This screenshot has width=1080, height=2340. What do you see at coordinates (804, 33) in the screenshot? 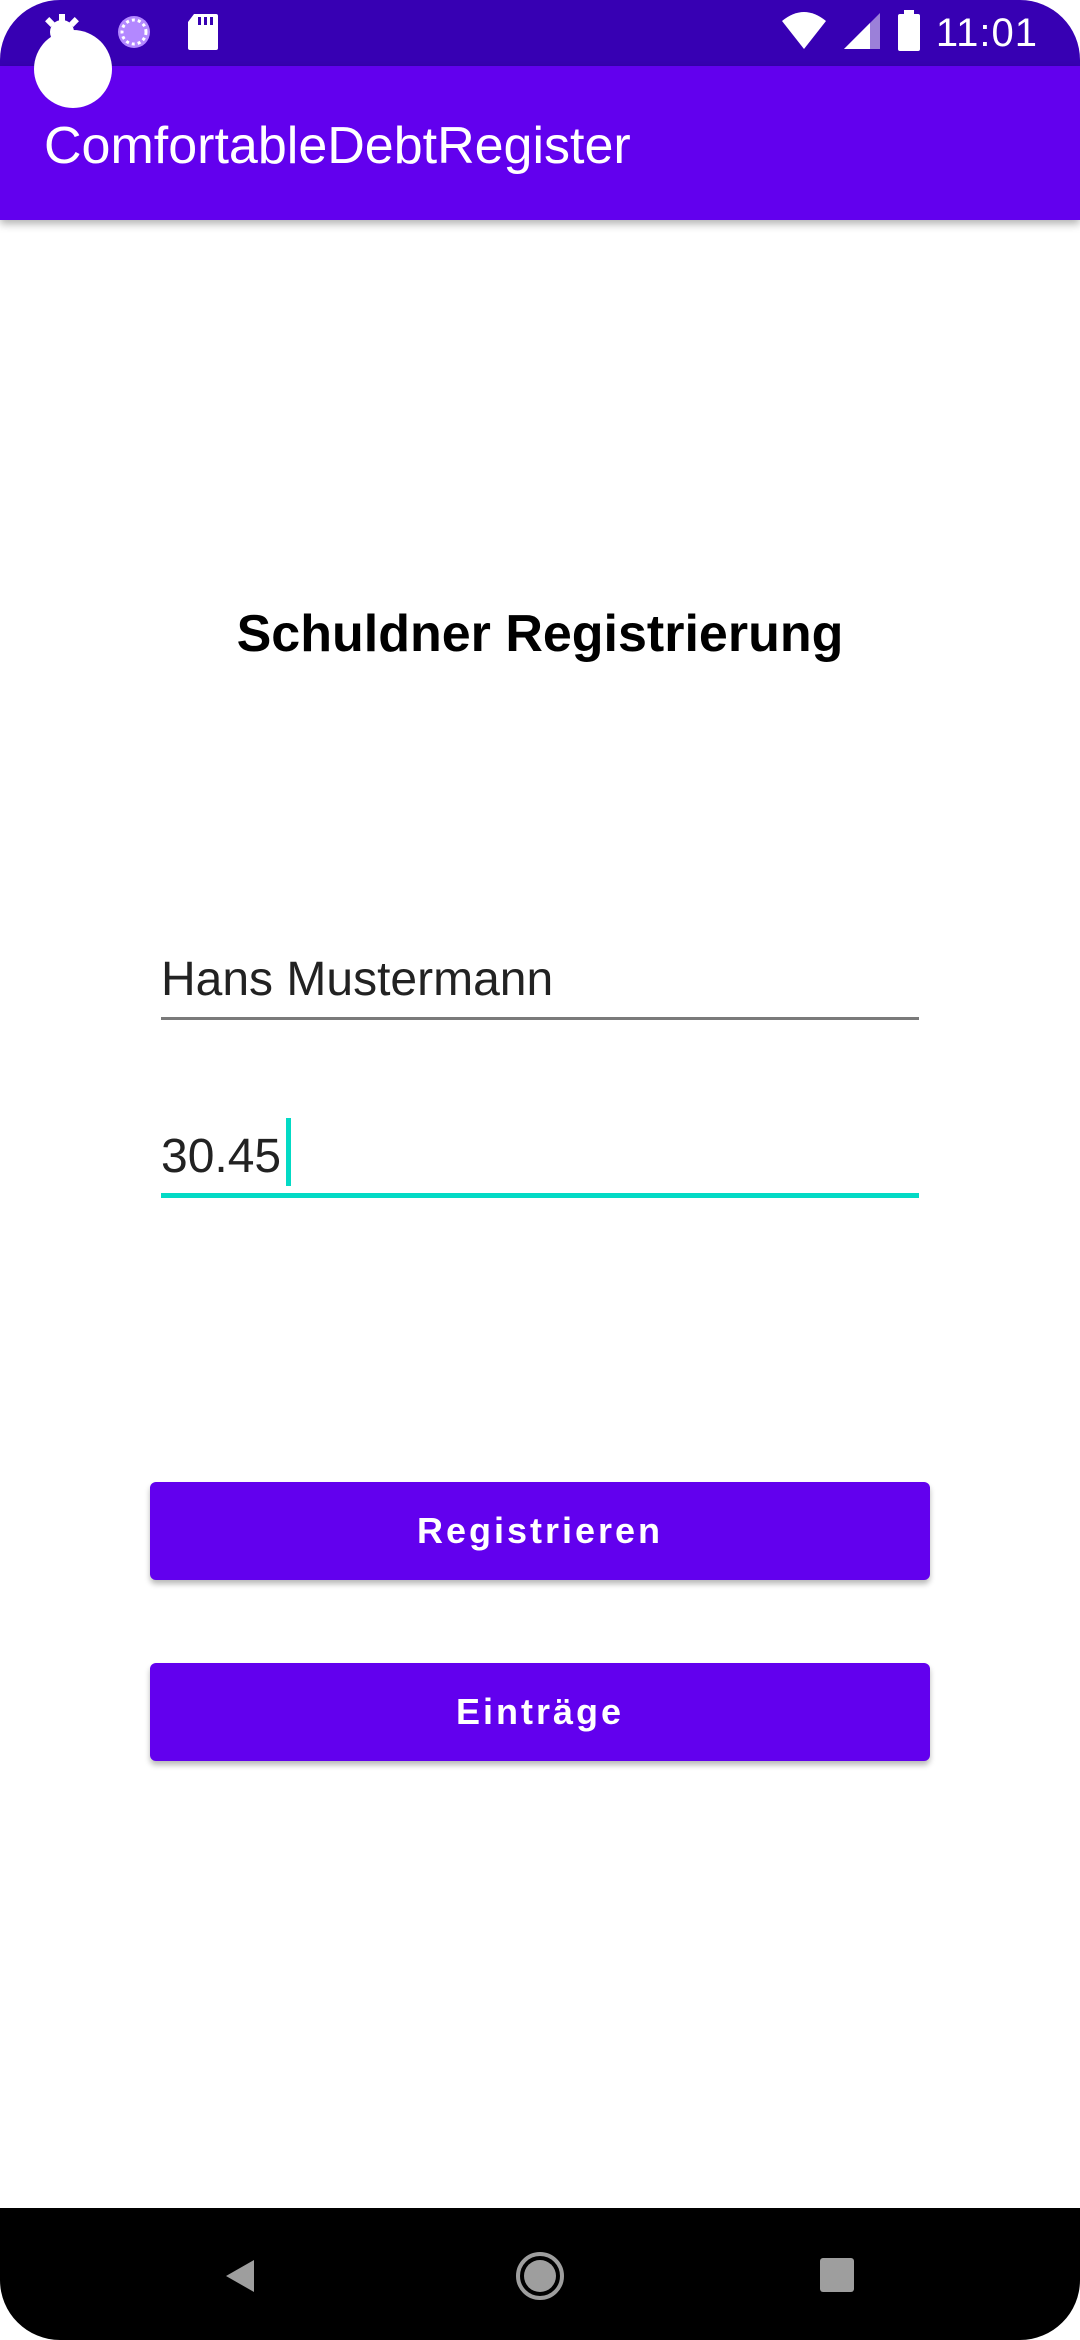
I see `wifi-icon` at bounding box center [804, 33].